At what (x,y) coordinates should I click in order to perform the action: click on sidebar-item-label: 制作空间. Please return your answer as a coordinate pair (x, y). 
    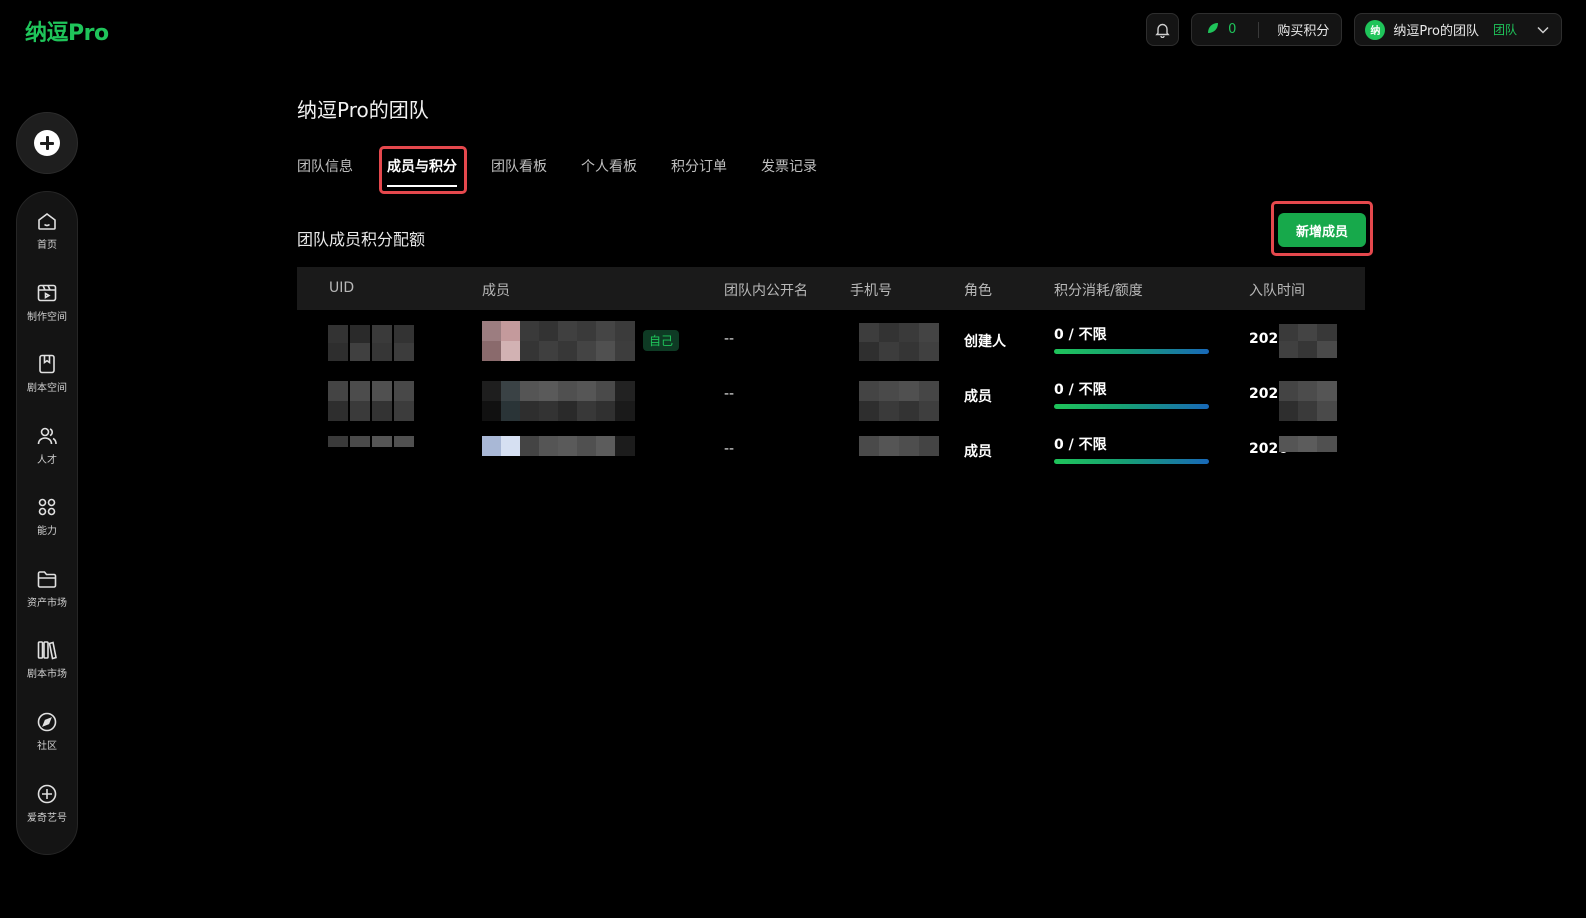
    Looking at the image, I should click on (47, 317).